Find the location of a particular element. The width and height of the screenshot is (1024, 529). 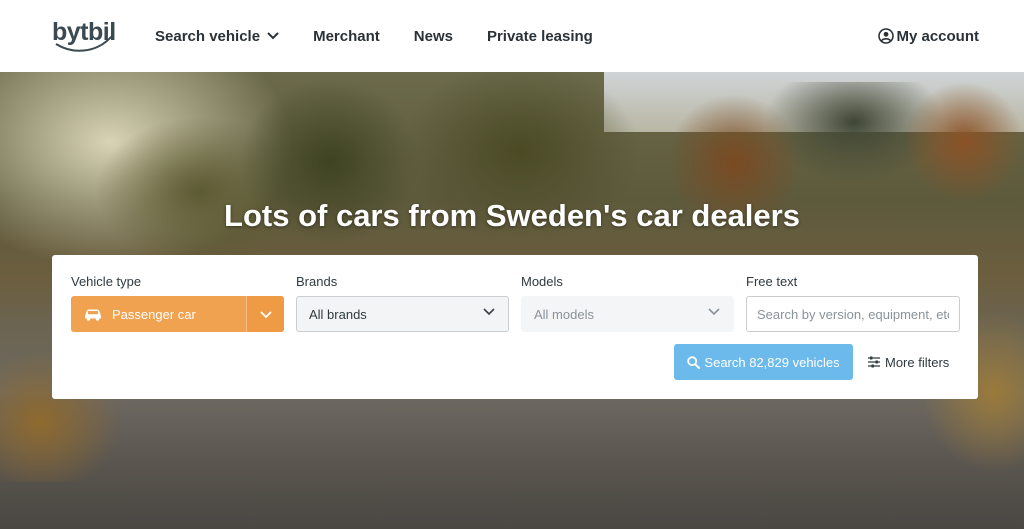

nav-private-leasing: Private leasing is located at coordinates (540, 36).